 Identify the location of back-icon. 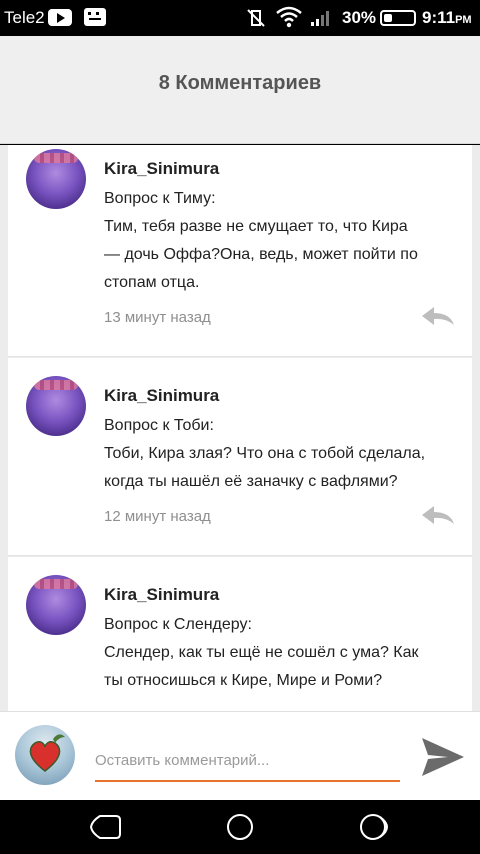
(105, 827).